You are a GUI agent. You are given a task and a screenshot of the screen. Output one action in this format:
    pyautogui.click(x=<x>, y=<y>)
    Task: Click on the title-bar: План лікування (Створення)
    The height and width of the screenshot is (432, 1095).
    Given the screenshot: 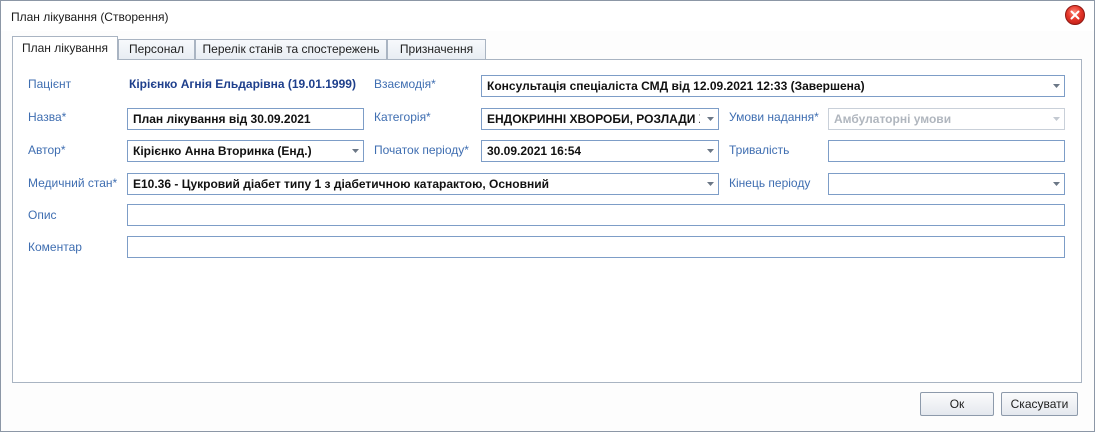 What is the action you would take?
    pyautogui.click(x=547, y=16)
    